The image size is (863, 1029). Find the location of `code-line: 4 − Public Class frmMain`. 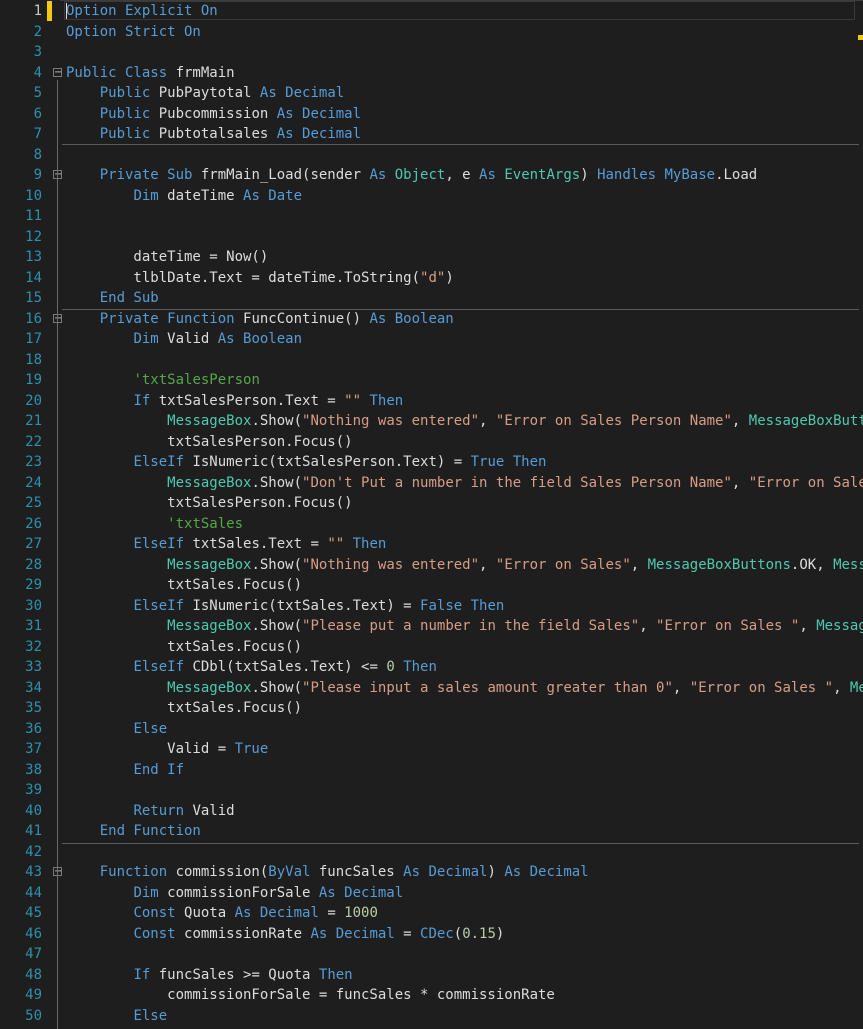

code-line: 4 − Public Class frmMain is located at coordinates (431, 73).